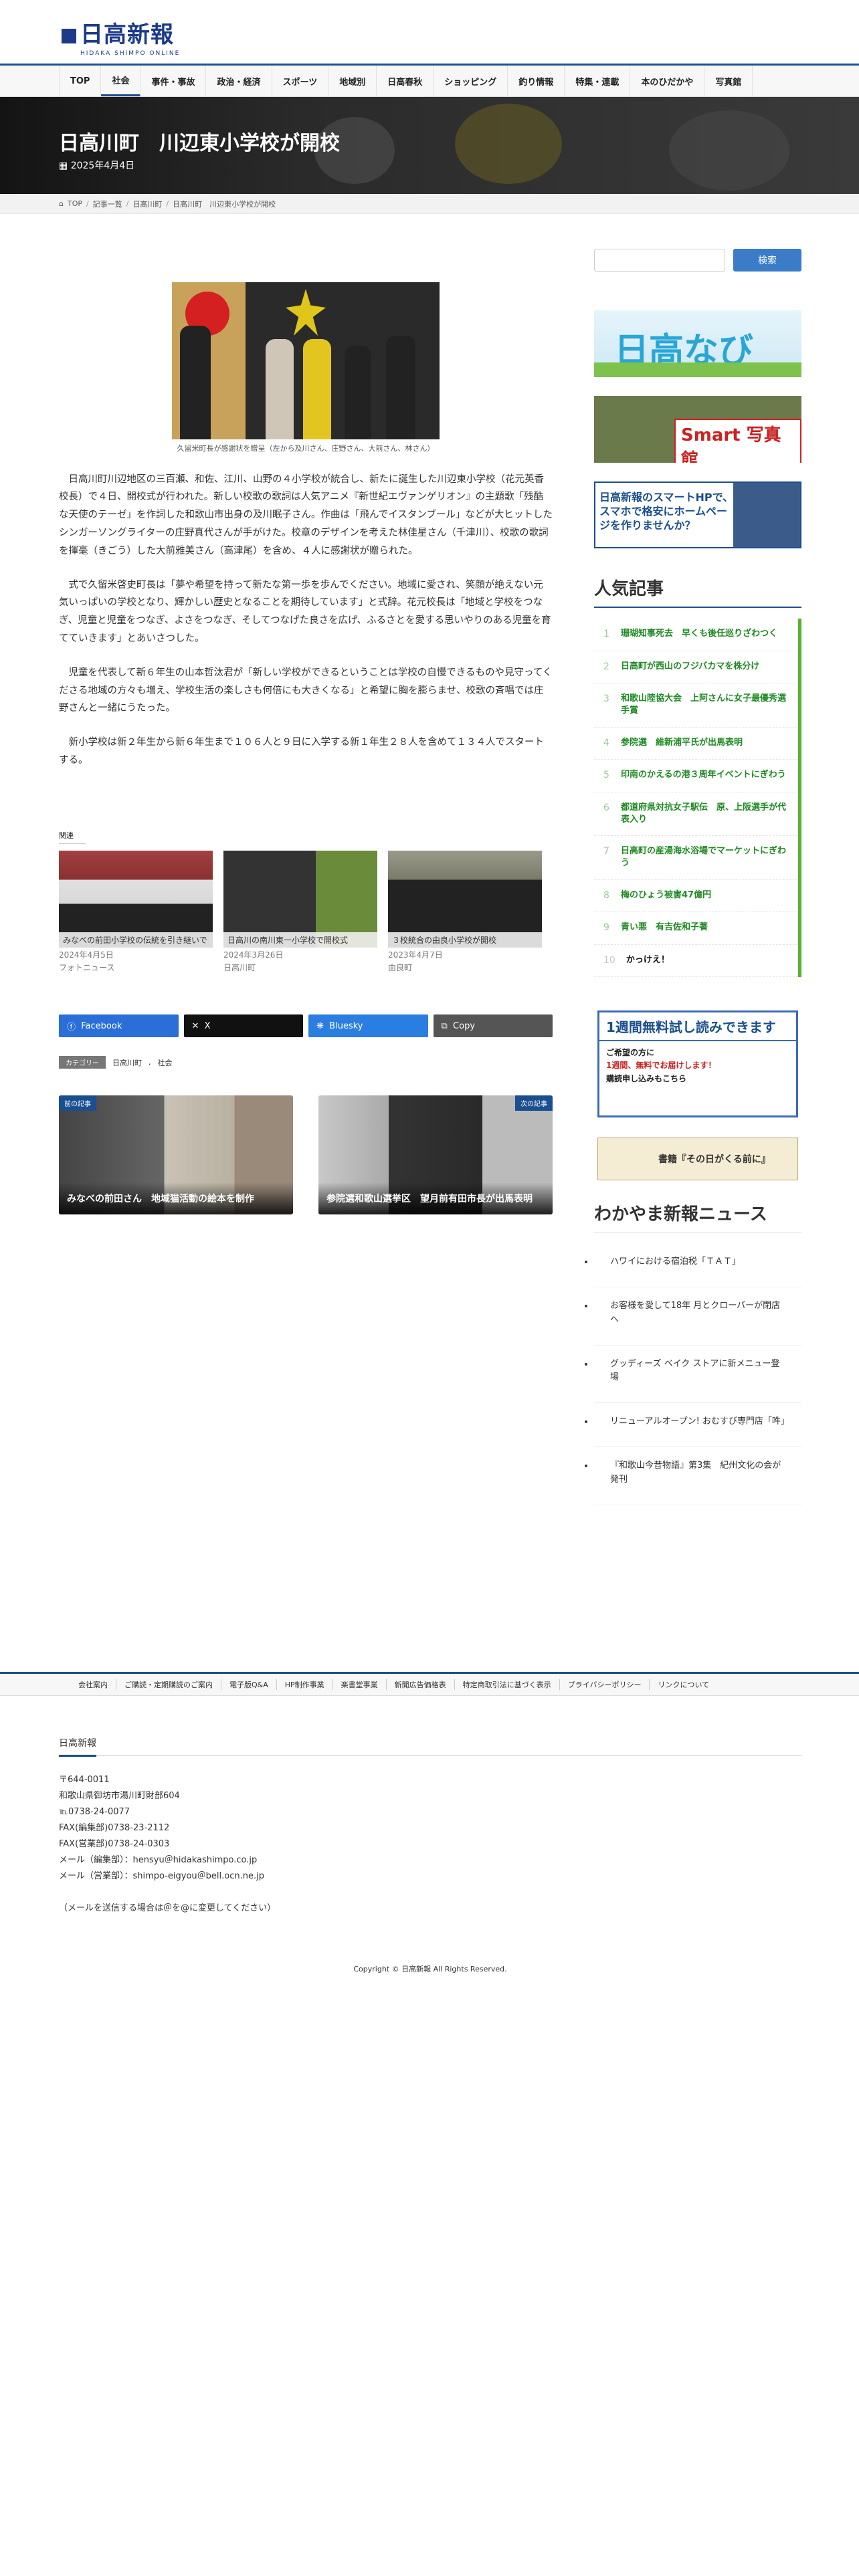 Image resolution: width=859 pixels, height=2576 pixels. Describe the element at coordinates (75, 204) in the screenshot. I see `breadcrumb-top: TOP` at that location.